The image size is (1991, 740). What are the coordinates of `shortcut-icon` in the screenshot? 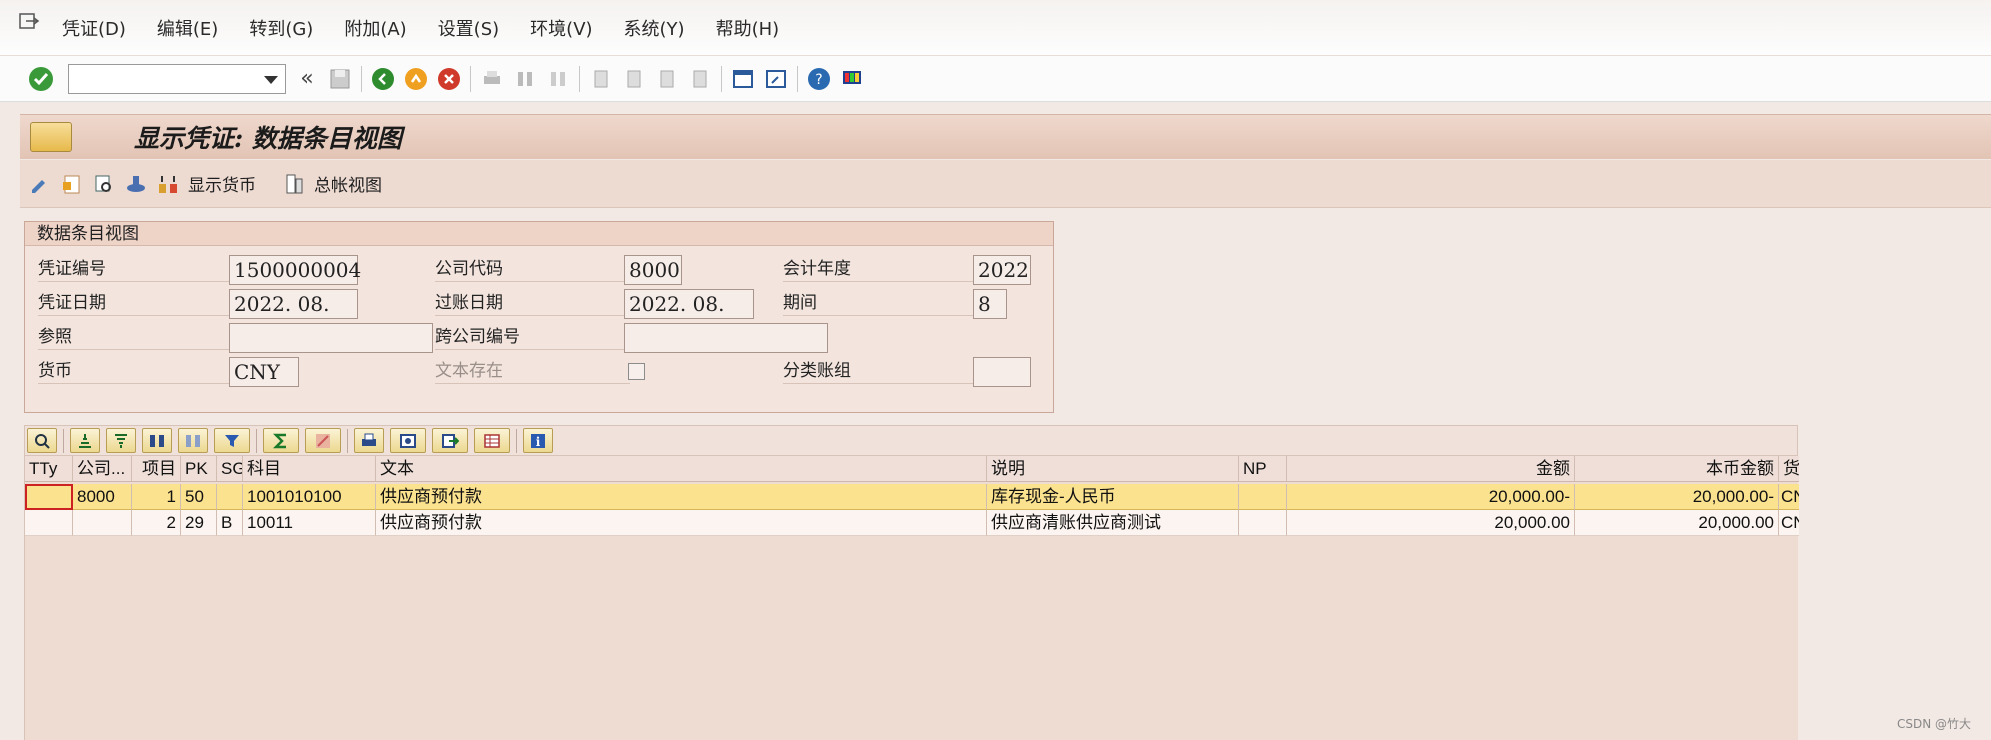 It's located at (776, 79).